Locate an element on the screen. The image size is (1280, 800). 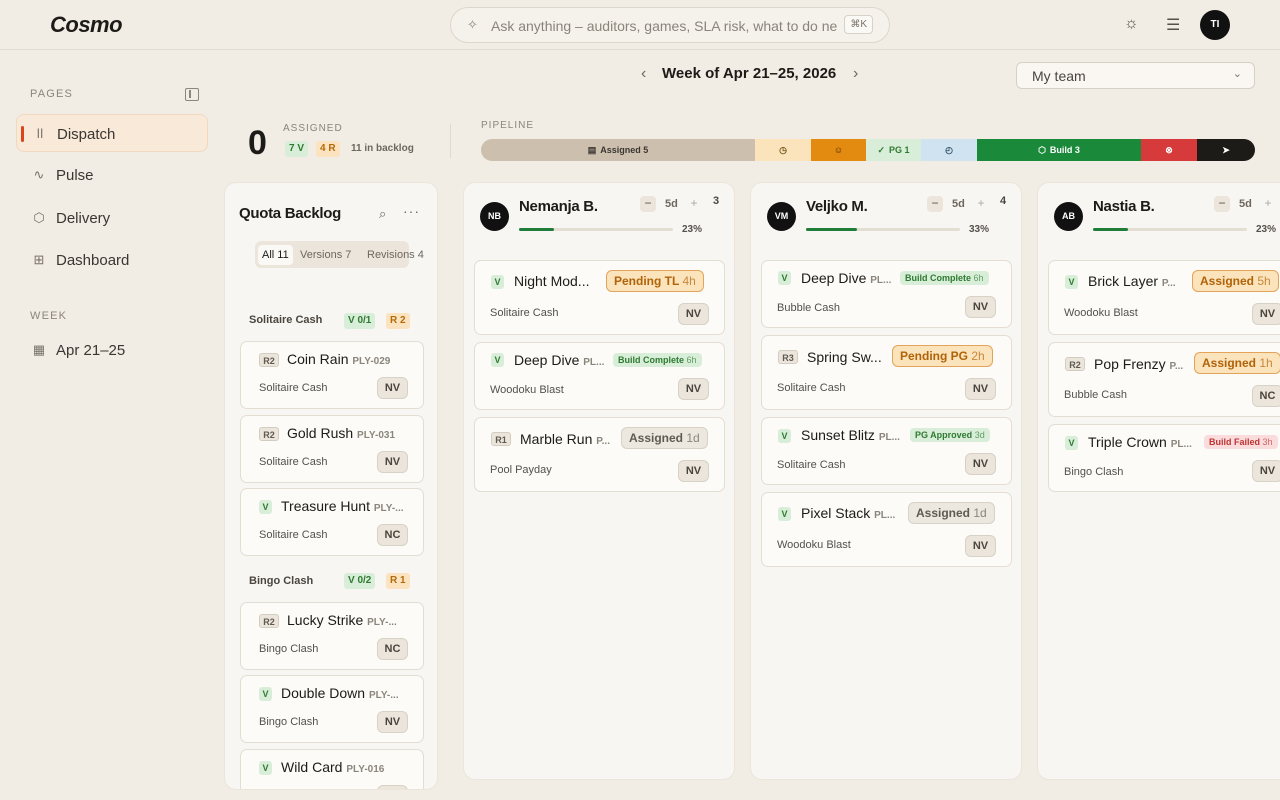
sidebar-item-label: Apr 21–25 is located at coordinates (91, 350).